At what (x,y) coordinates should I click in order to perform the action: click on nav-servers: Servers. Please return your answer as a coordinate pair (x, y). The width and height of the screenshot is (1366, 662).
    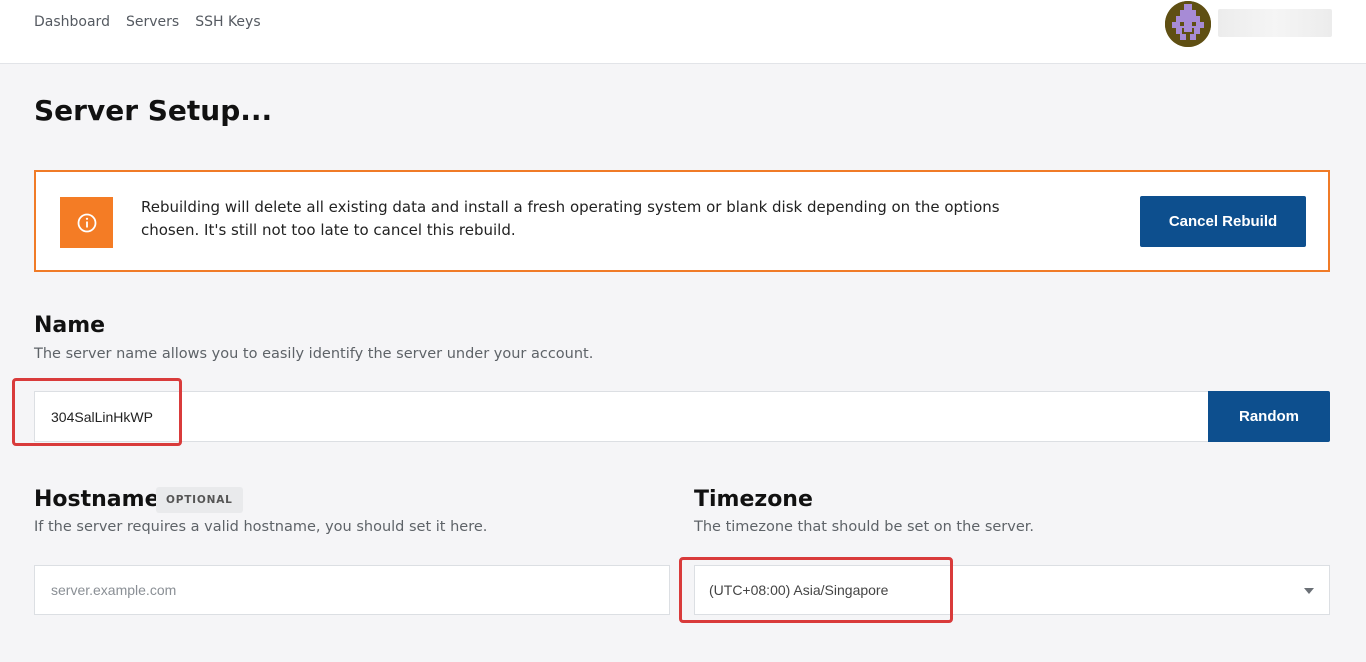
    Looking at the image, I should click on (152, 22).